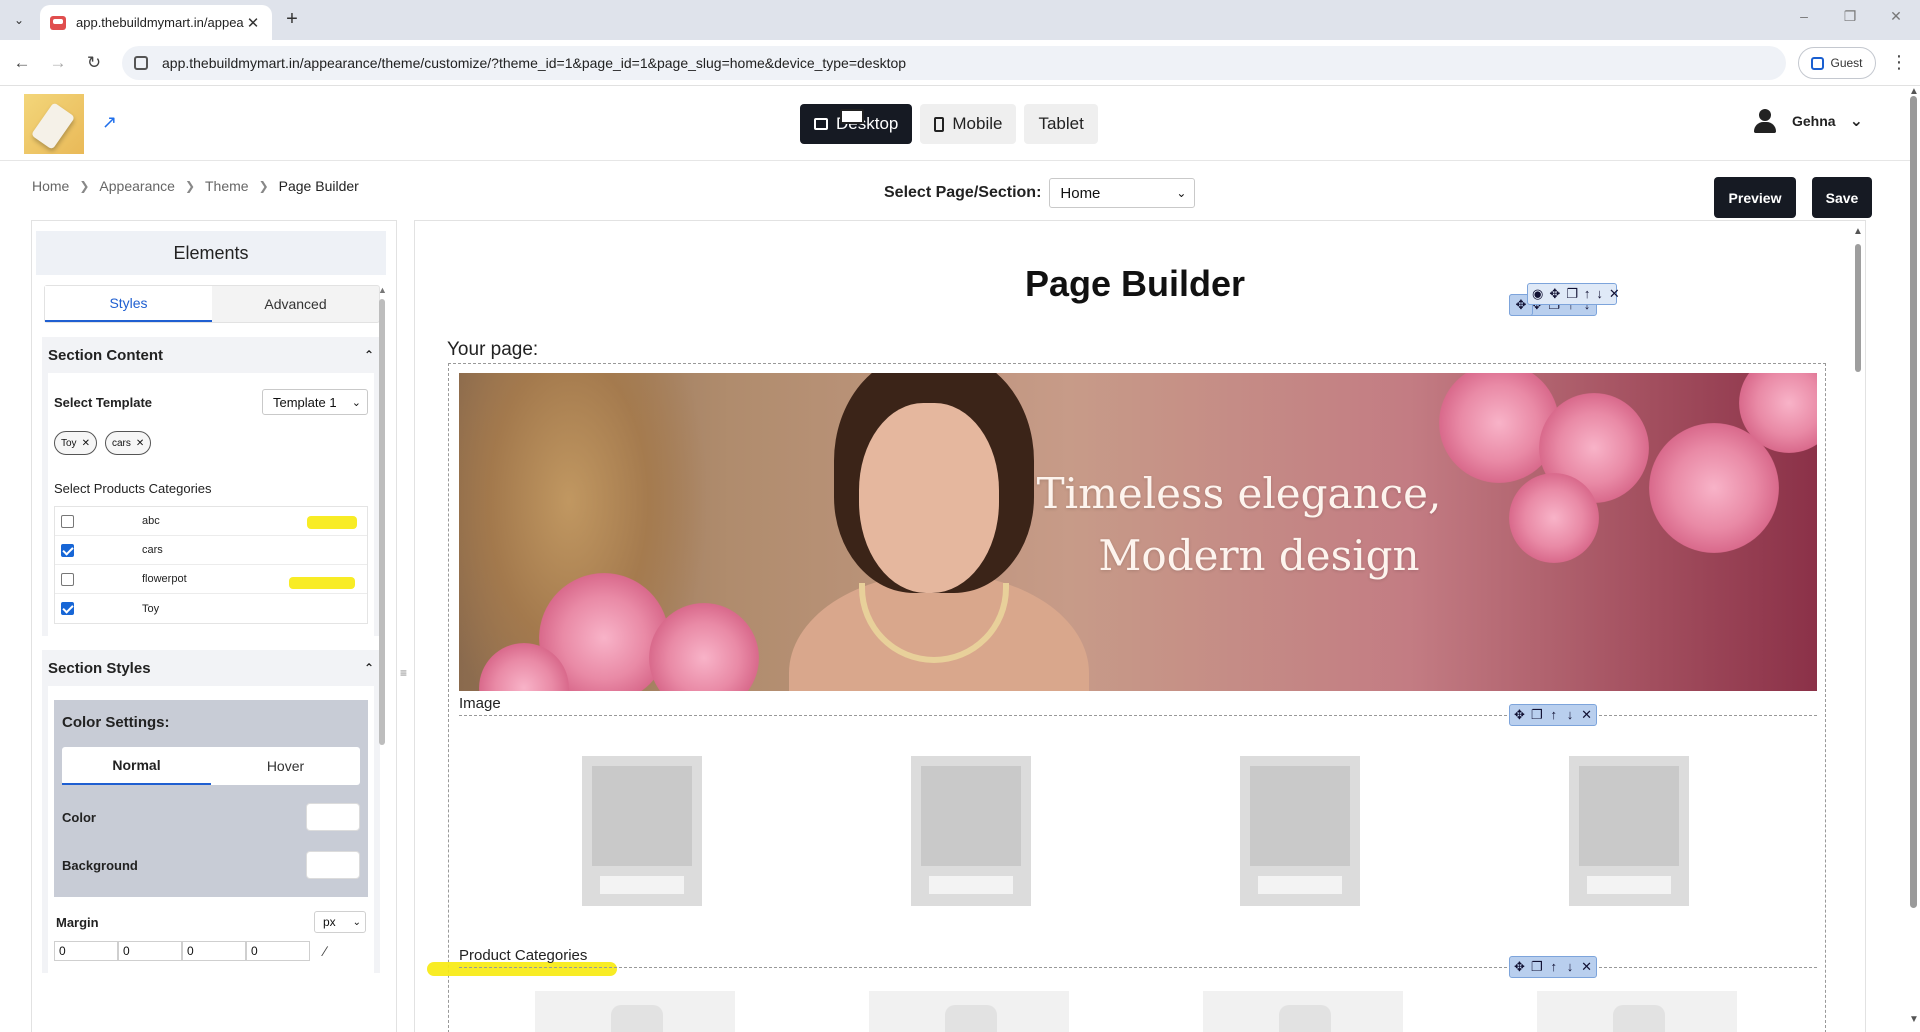 The image size is (1920, 1032). Describe the element at coordinates (333, 865) in the screenshot. I see `background-swatch` at that location.